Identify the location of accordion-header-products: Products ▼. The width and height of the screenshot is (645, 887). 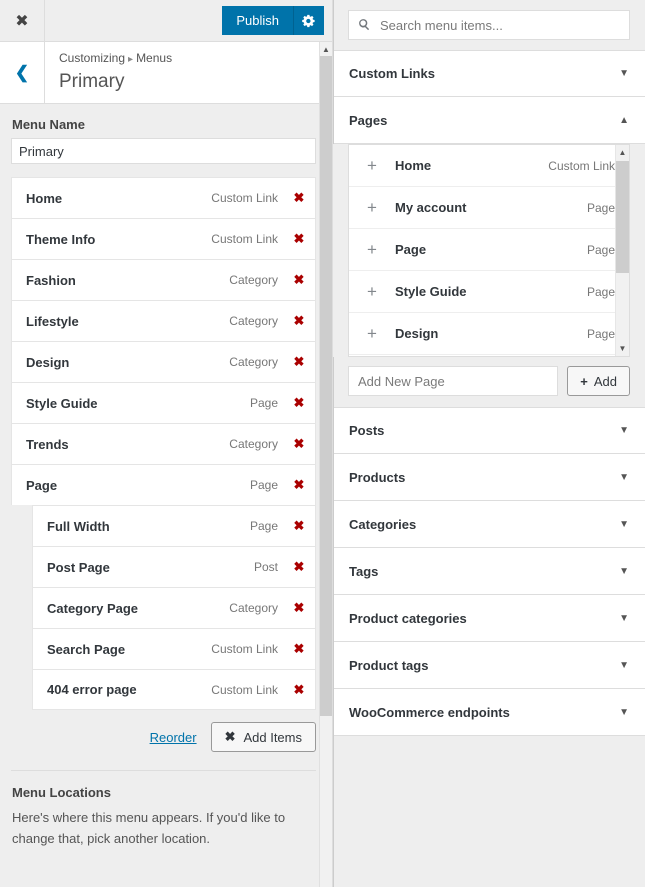
(489, 477).